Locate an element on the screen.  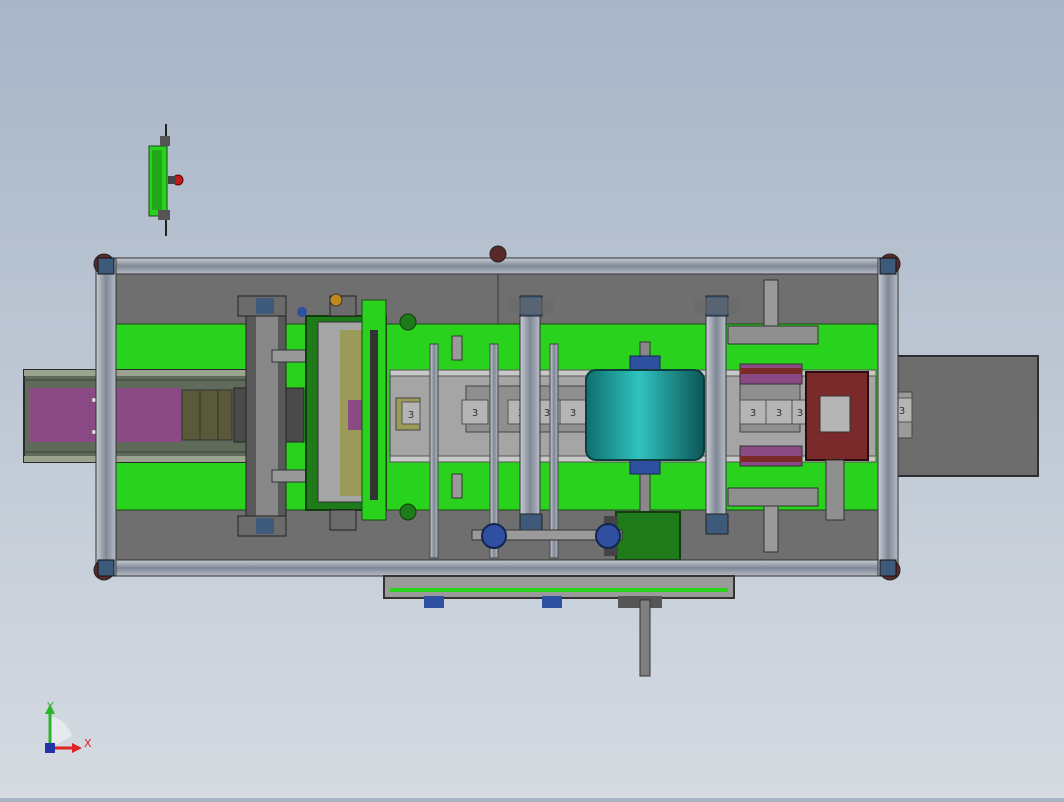
output-chute is located at coordinates (967, 416).